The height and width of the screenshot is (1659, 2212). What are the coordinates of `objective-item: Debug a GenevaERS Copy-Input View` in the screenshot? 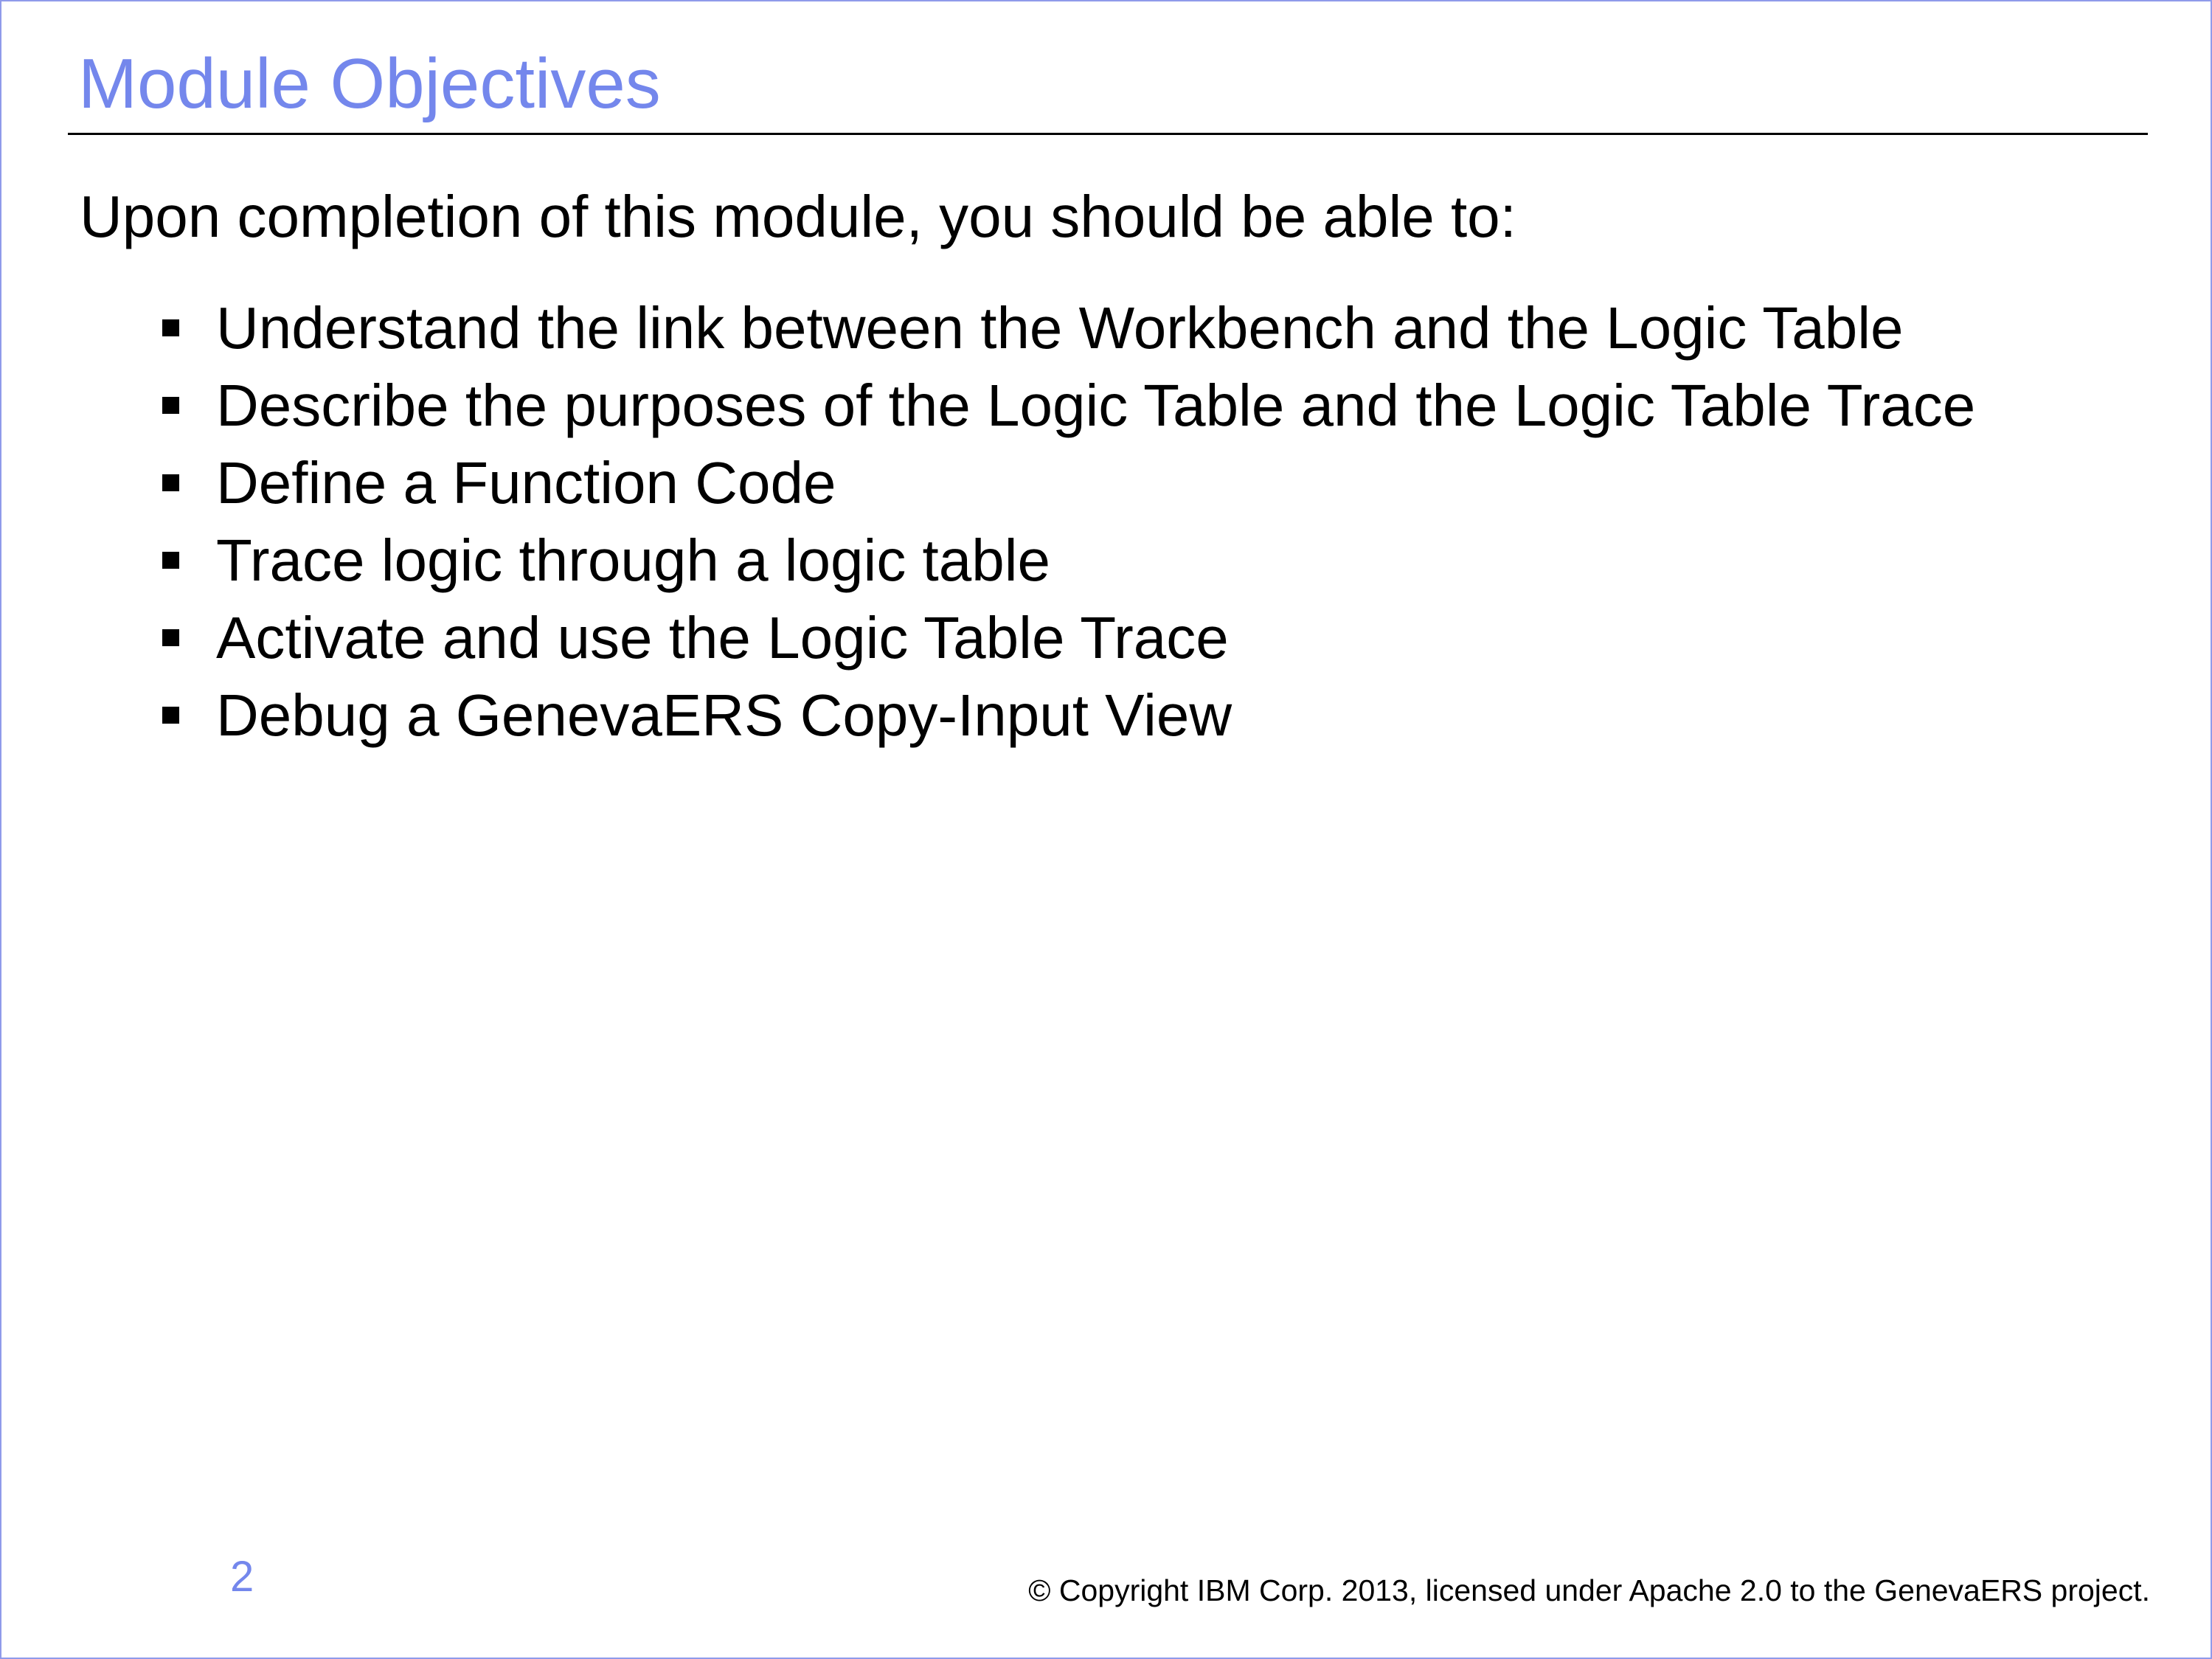 It's located at (1069, 715).